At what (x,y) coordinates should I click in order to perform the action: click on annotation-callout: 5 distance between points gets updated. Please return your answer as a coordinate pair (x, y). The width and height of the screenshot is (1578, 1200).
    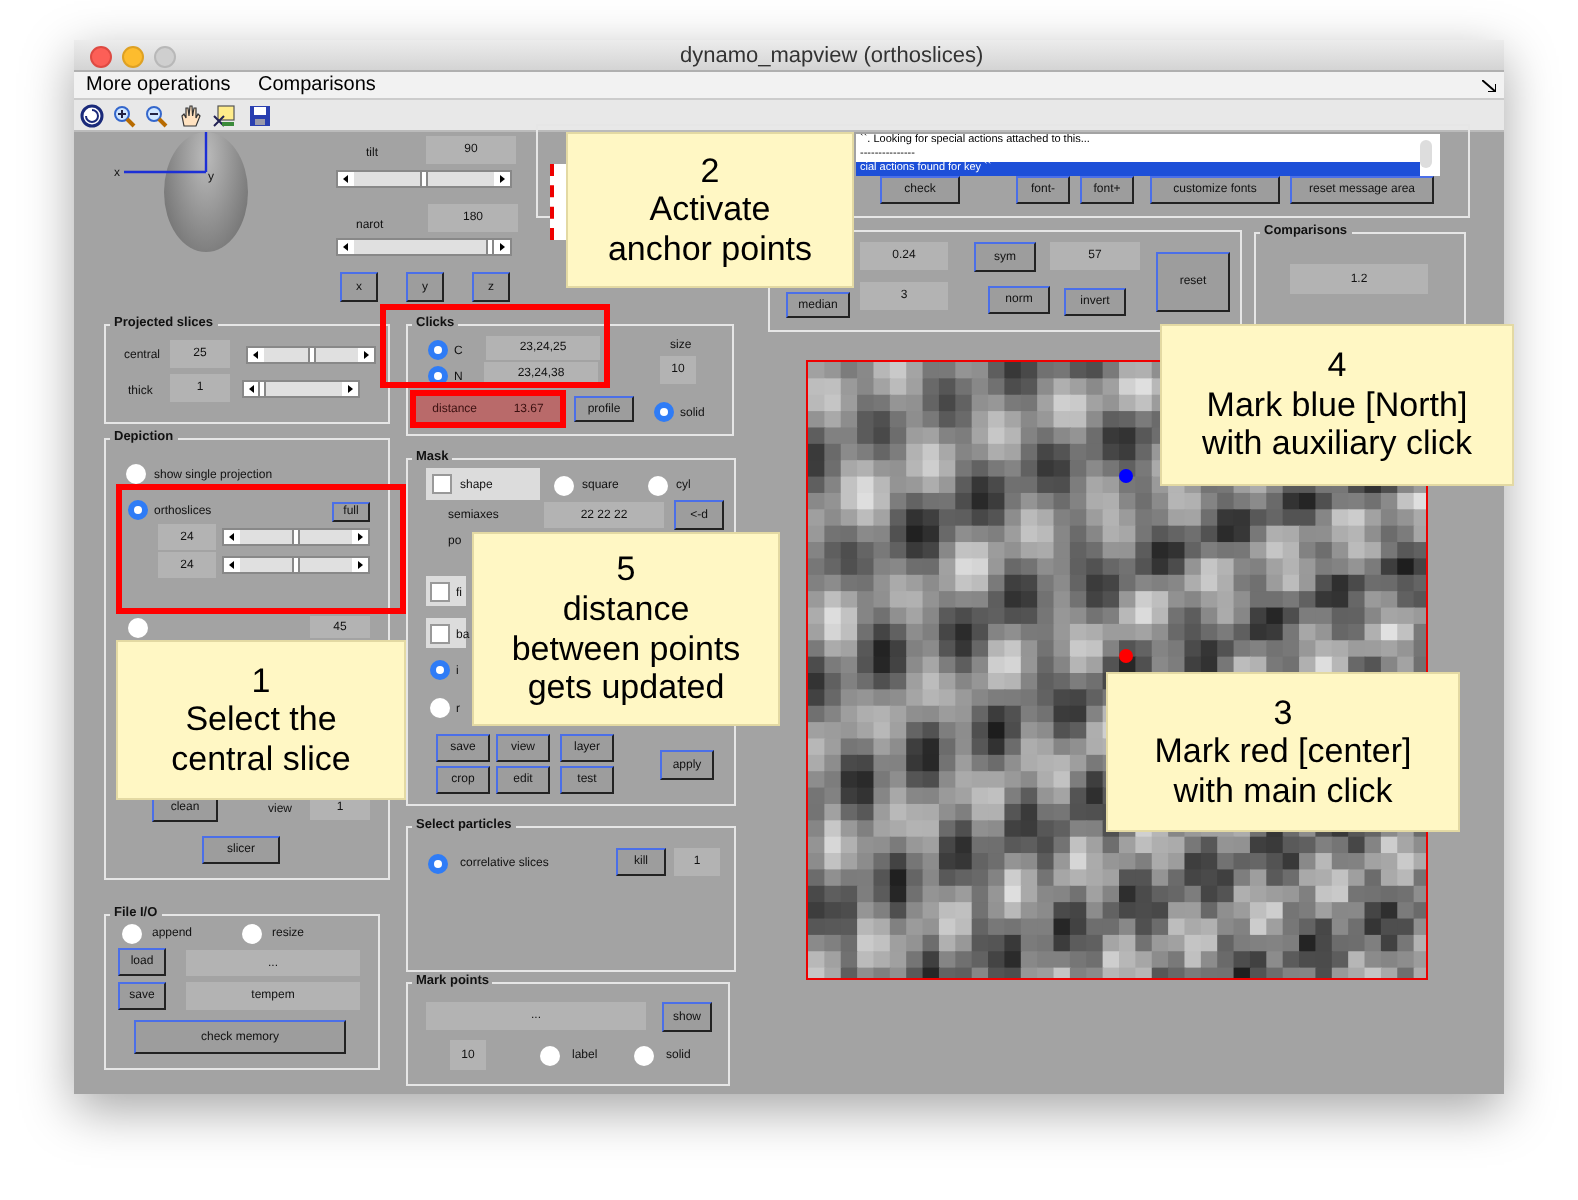
    Looking at the image, I should click on (626, 629).